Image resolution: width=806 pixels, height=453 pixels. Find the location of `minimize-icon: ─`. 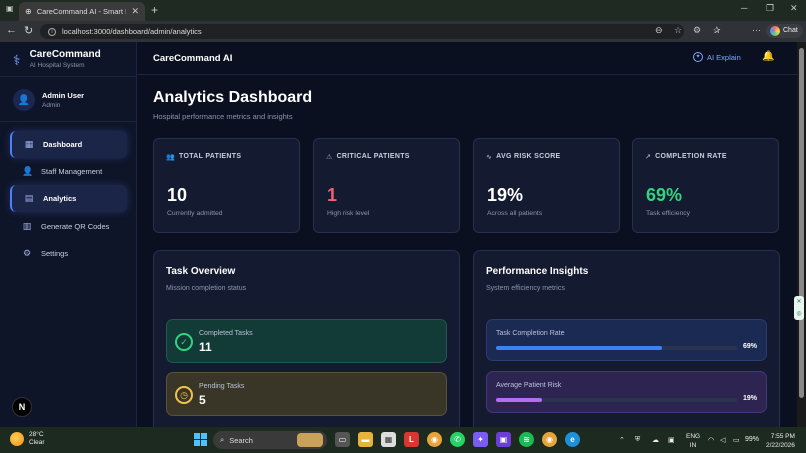

minimize-icon: ─ is located at coordinates (744, 8).